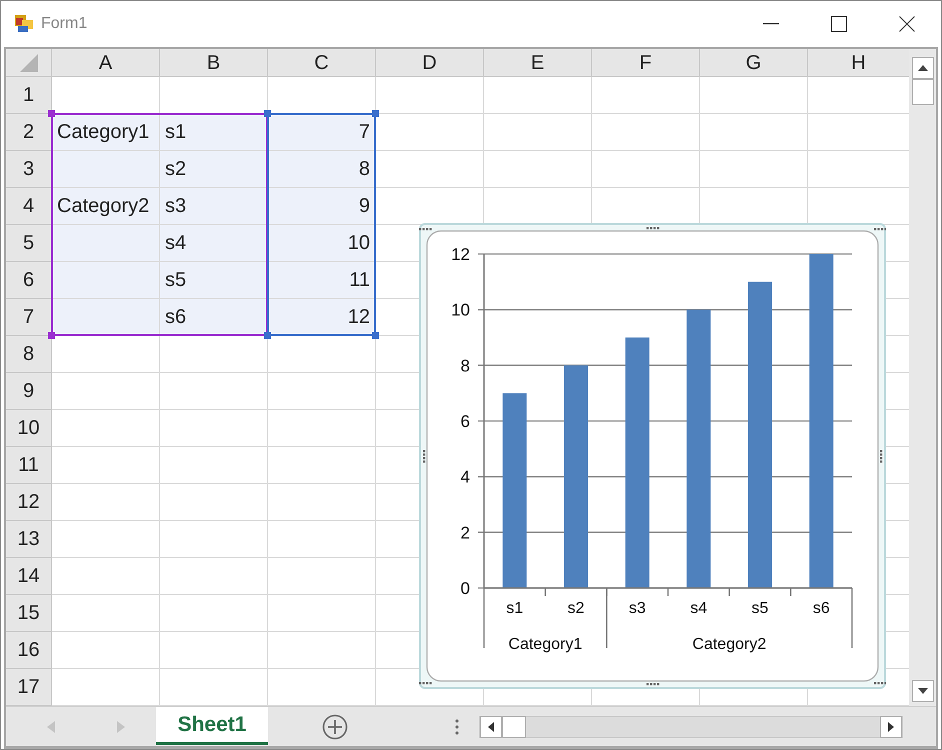 The image size is (942, 750). Describe the element at coordinates (29, 354) in the screenshot. I see `row-header: 8` at that location.